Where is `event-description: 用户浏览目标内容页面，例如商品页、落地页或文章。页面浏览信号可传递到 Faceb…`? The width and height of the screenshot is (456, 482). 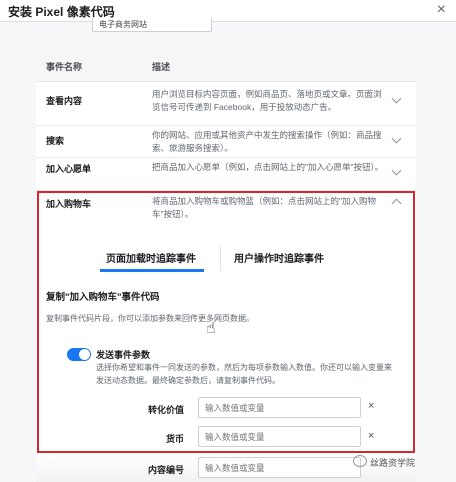
event-description: 用户浏览目标内容页面，例如商品页、落地页或文章。页面浏览信号可传递到 Faceb… is located at coordinates (267, 100).